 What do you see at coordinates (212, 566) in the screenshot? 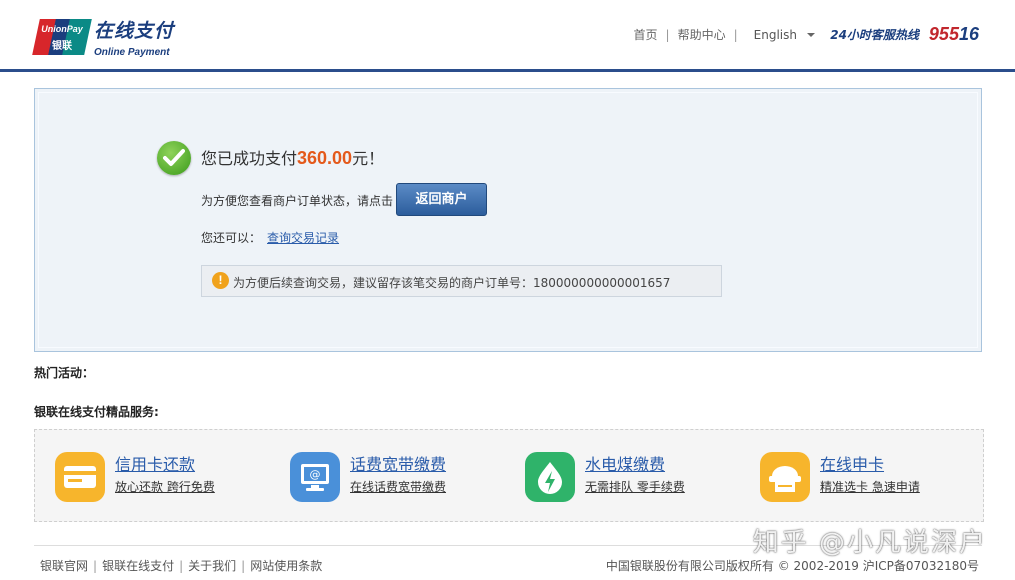
I see `footer-link-about: 关于我们` at bounding box center [212, 566].